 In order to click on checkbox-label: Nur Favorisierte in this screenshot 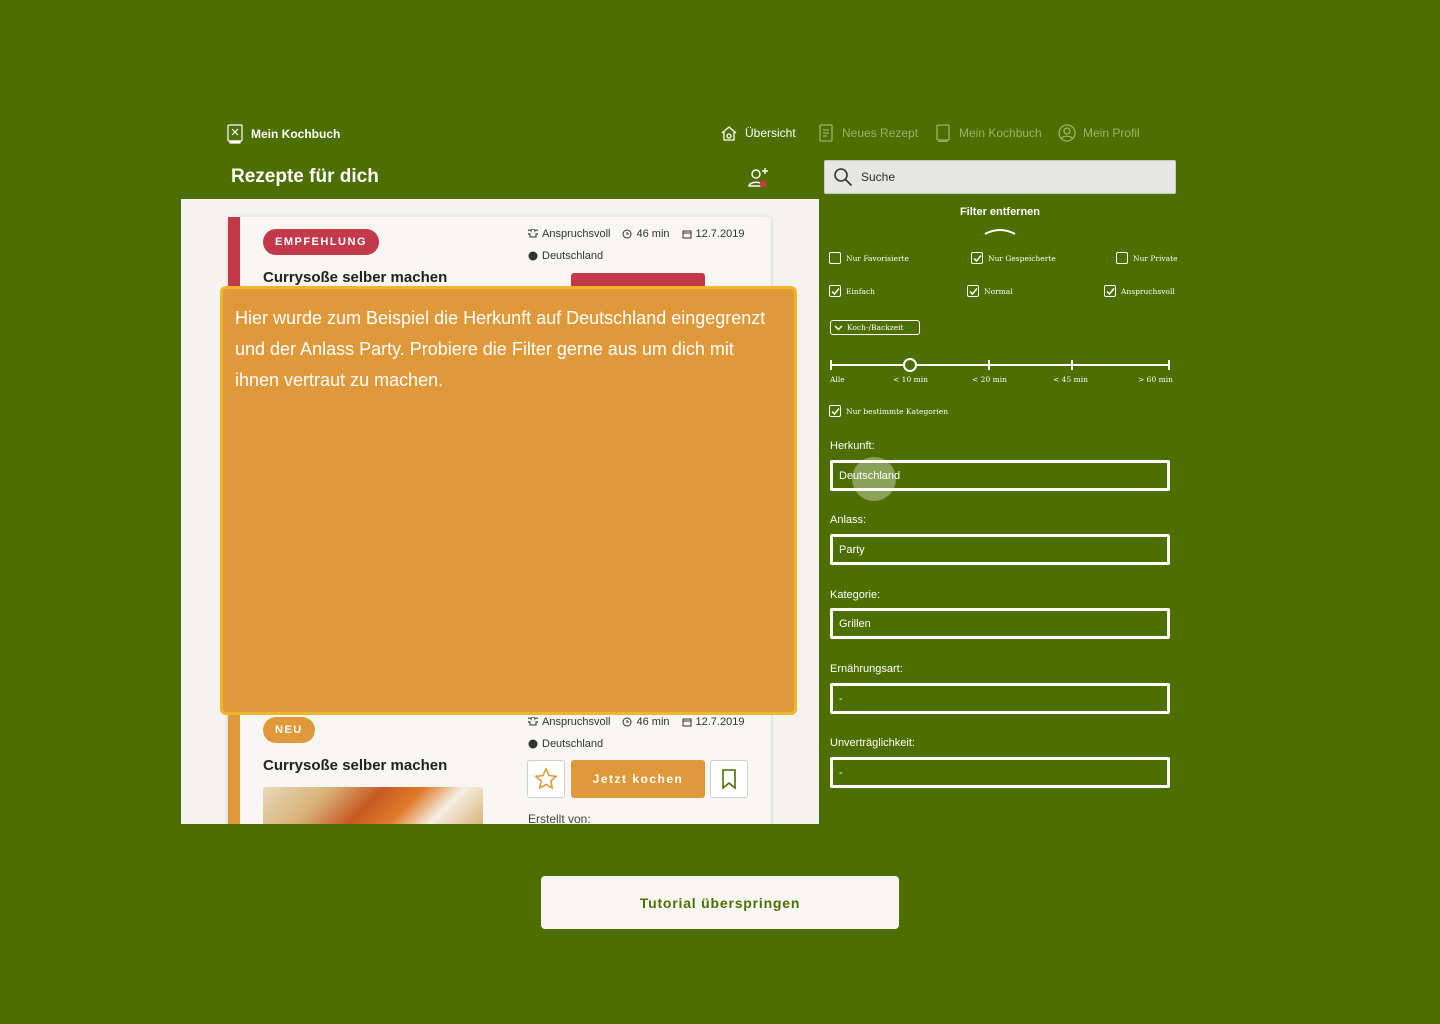, I will do `click(877, 258)`.